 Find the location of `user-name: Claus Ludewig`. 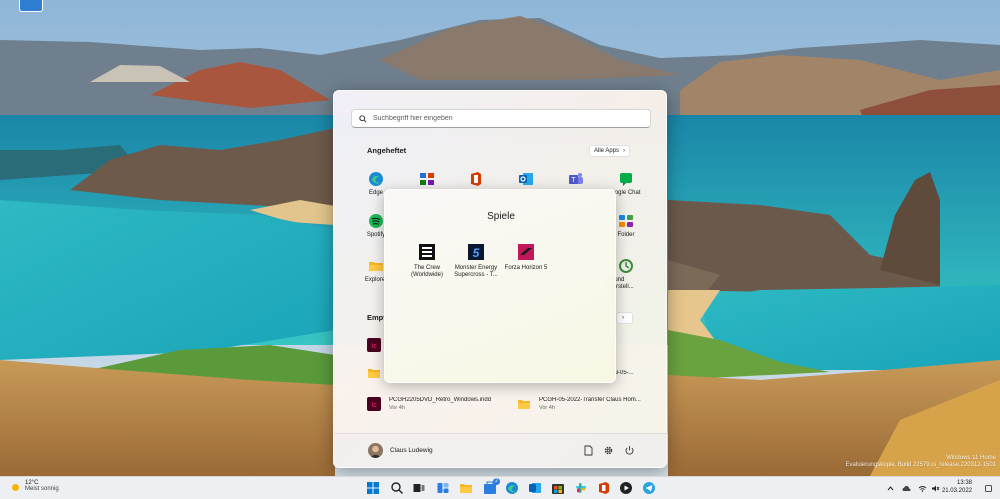

user-name: Claus Ludewig is located at coordinates (411, 450).